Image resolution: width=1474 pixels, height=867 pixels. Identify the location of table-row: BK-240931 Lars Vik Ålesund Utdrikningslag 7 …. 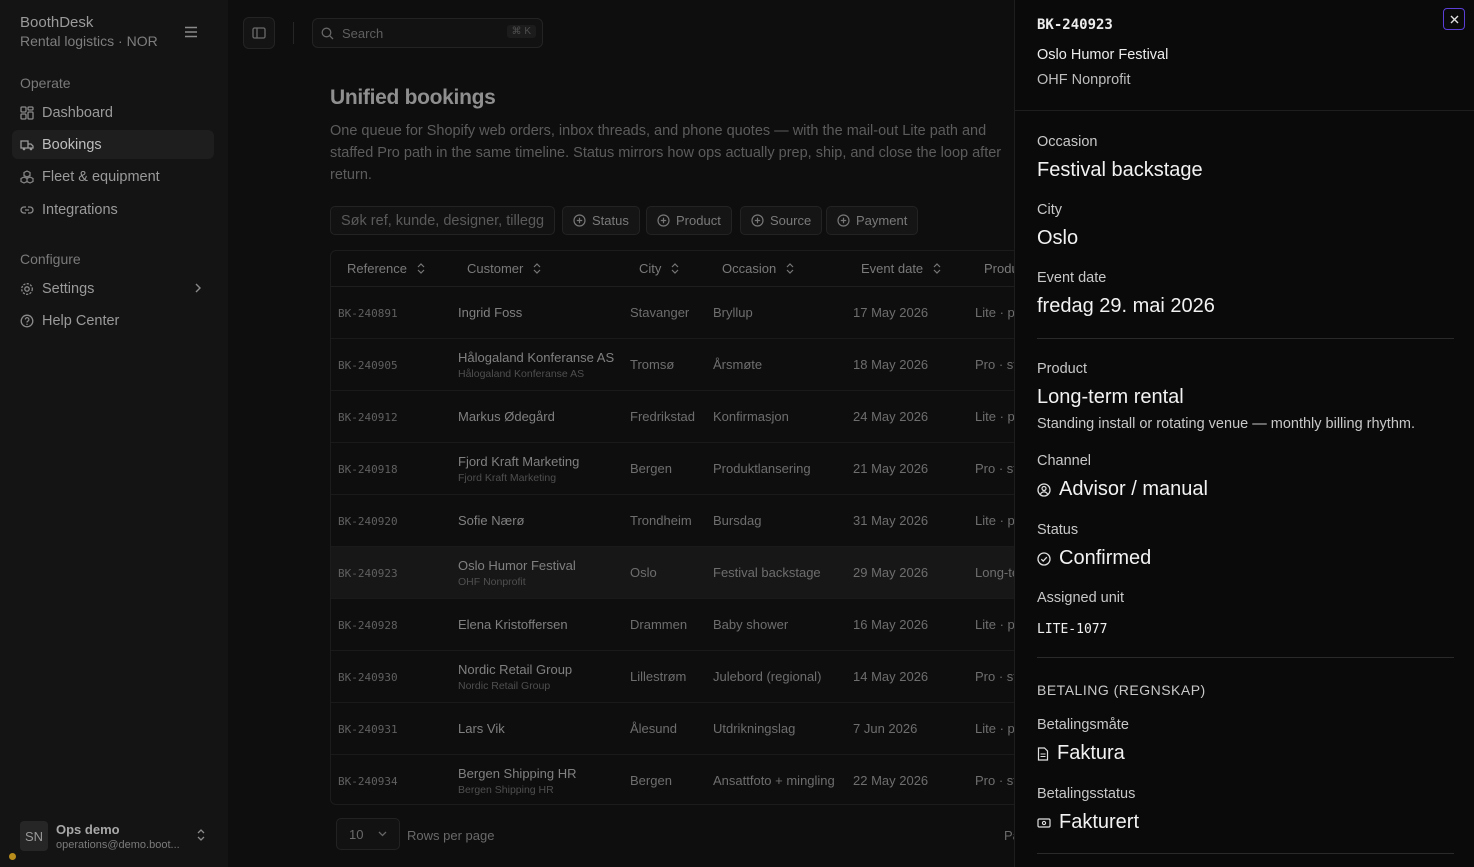
(672, 729).